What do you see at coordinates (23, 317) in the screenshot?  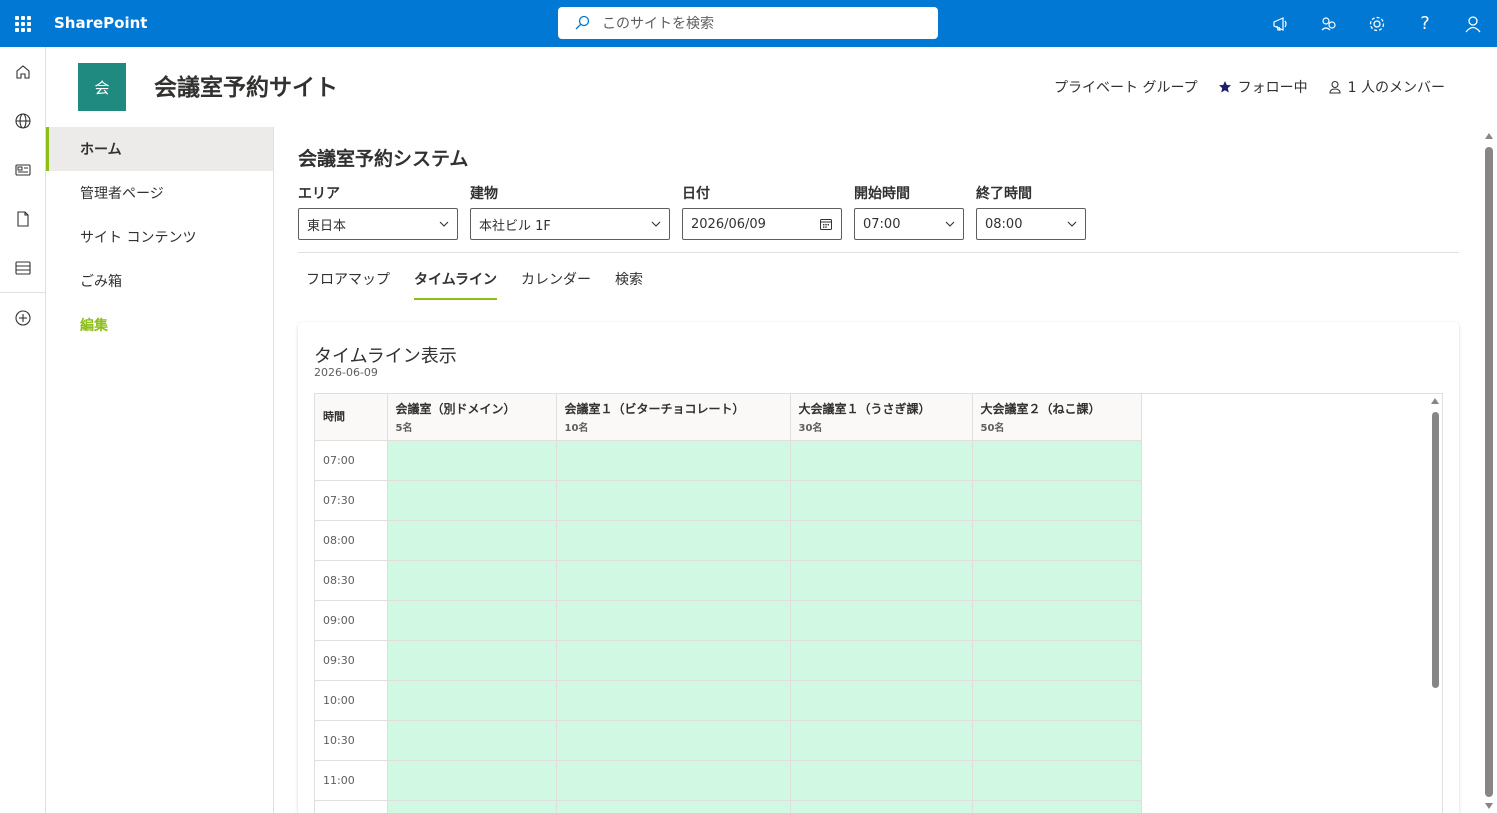 I see `add-icon` at bounding box center [23, 317].